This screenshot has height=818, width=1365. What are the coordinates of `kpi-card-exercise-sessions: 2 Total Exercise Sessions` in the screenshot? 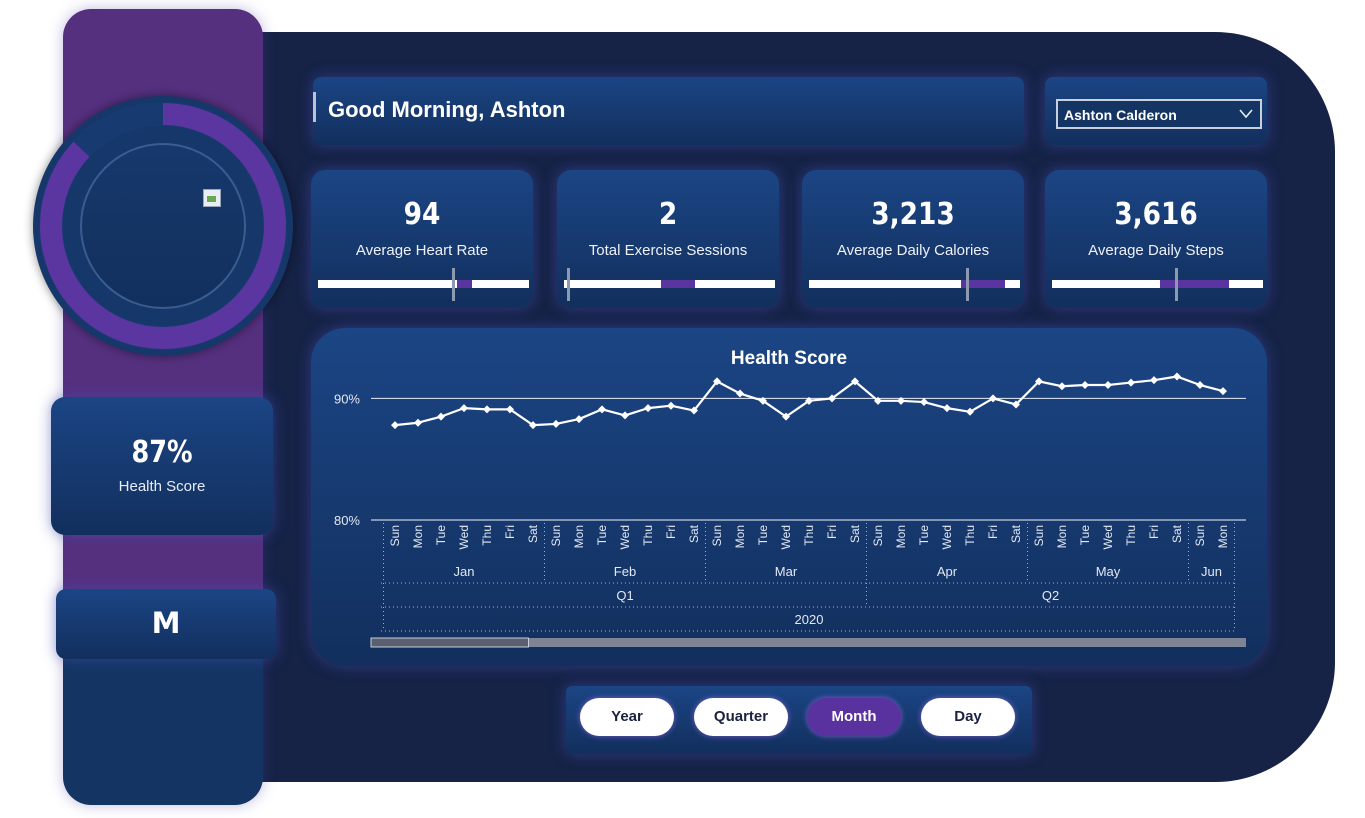 It's located at (668, 239).